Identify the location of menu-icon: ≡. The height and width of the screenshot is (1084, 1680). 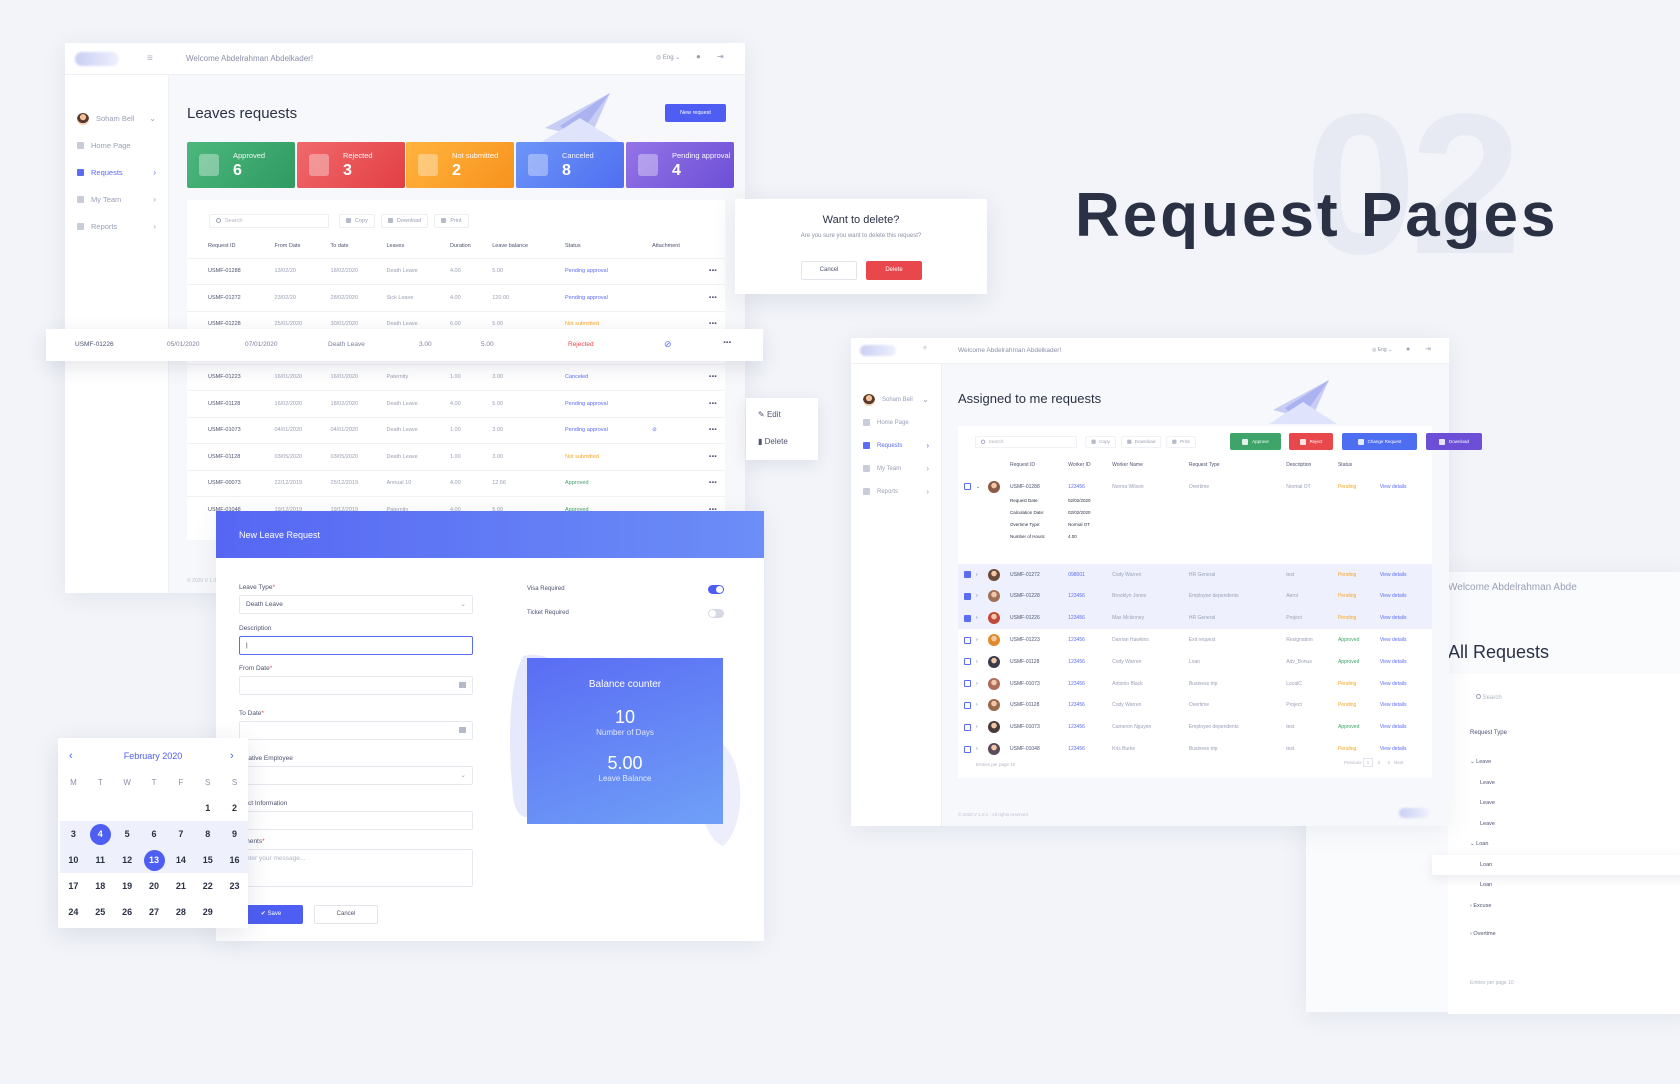
(925, 348).